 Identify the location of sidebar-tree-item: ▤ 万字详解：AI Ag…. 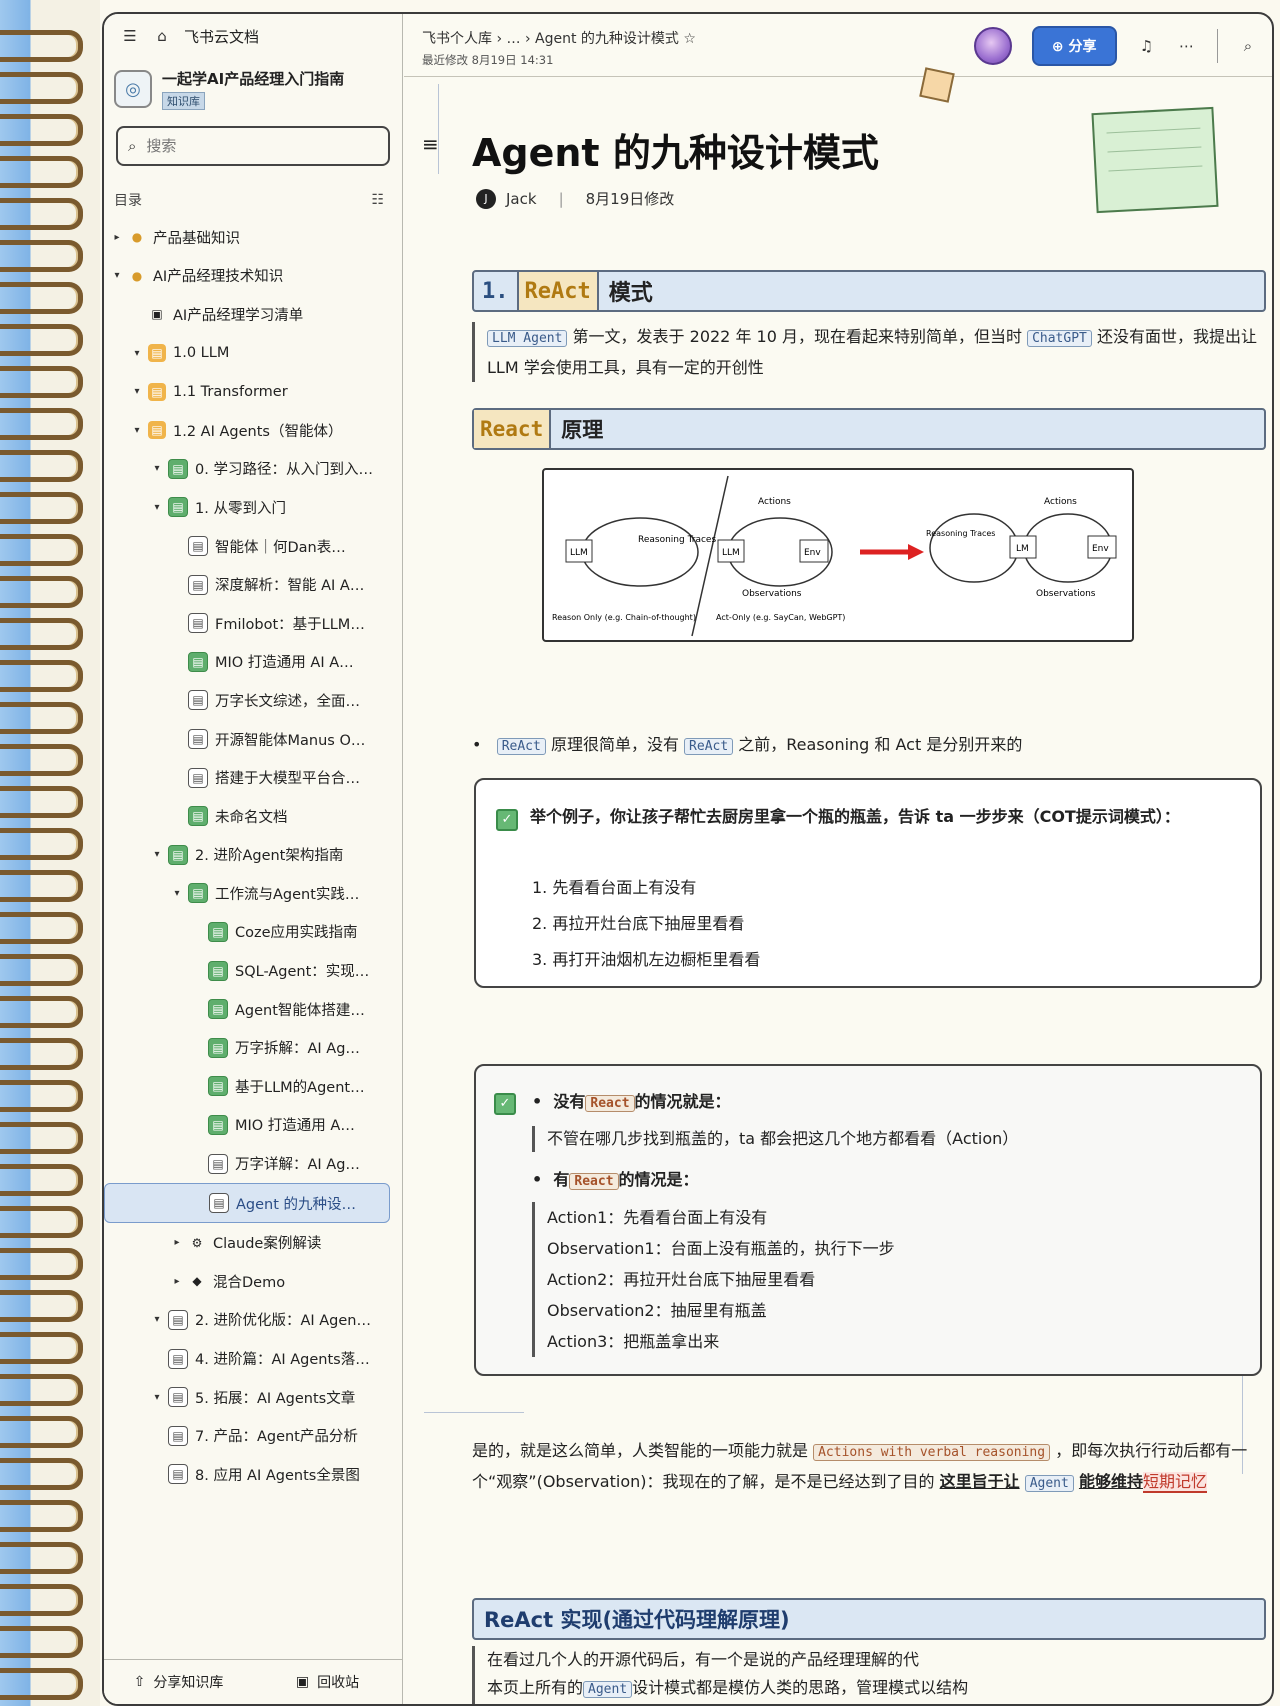
(253, 1163).